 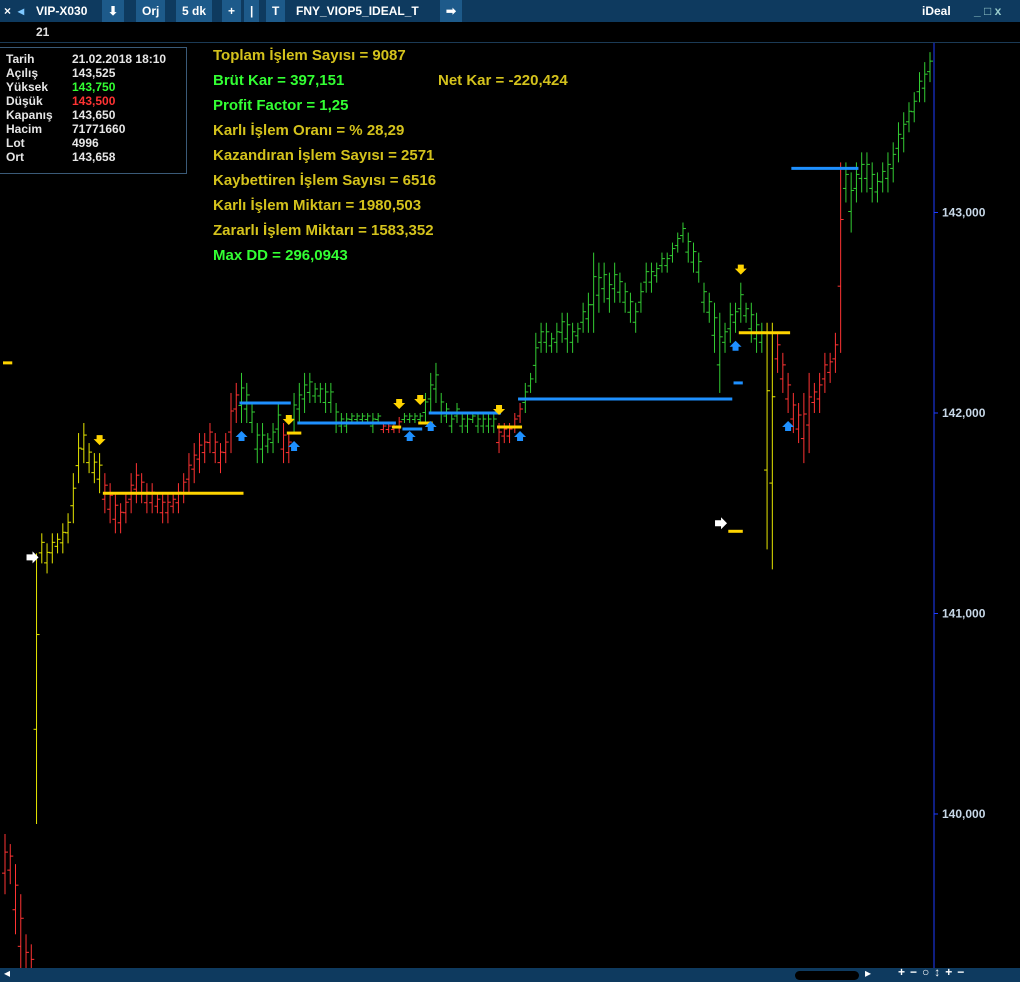 What do you see at coordinates (510, 973) in the screenshot?
I see `scroll-bar: ◂ ▸ +−○↕+−` at bounding box center [510, 973].